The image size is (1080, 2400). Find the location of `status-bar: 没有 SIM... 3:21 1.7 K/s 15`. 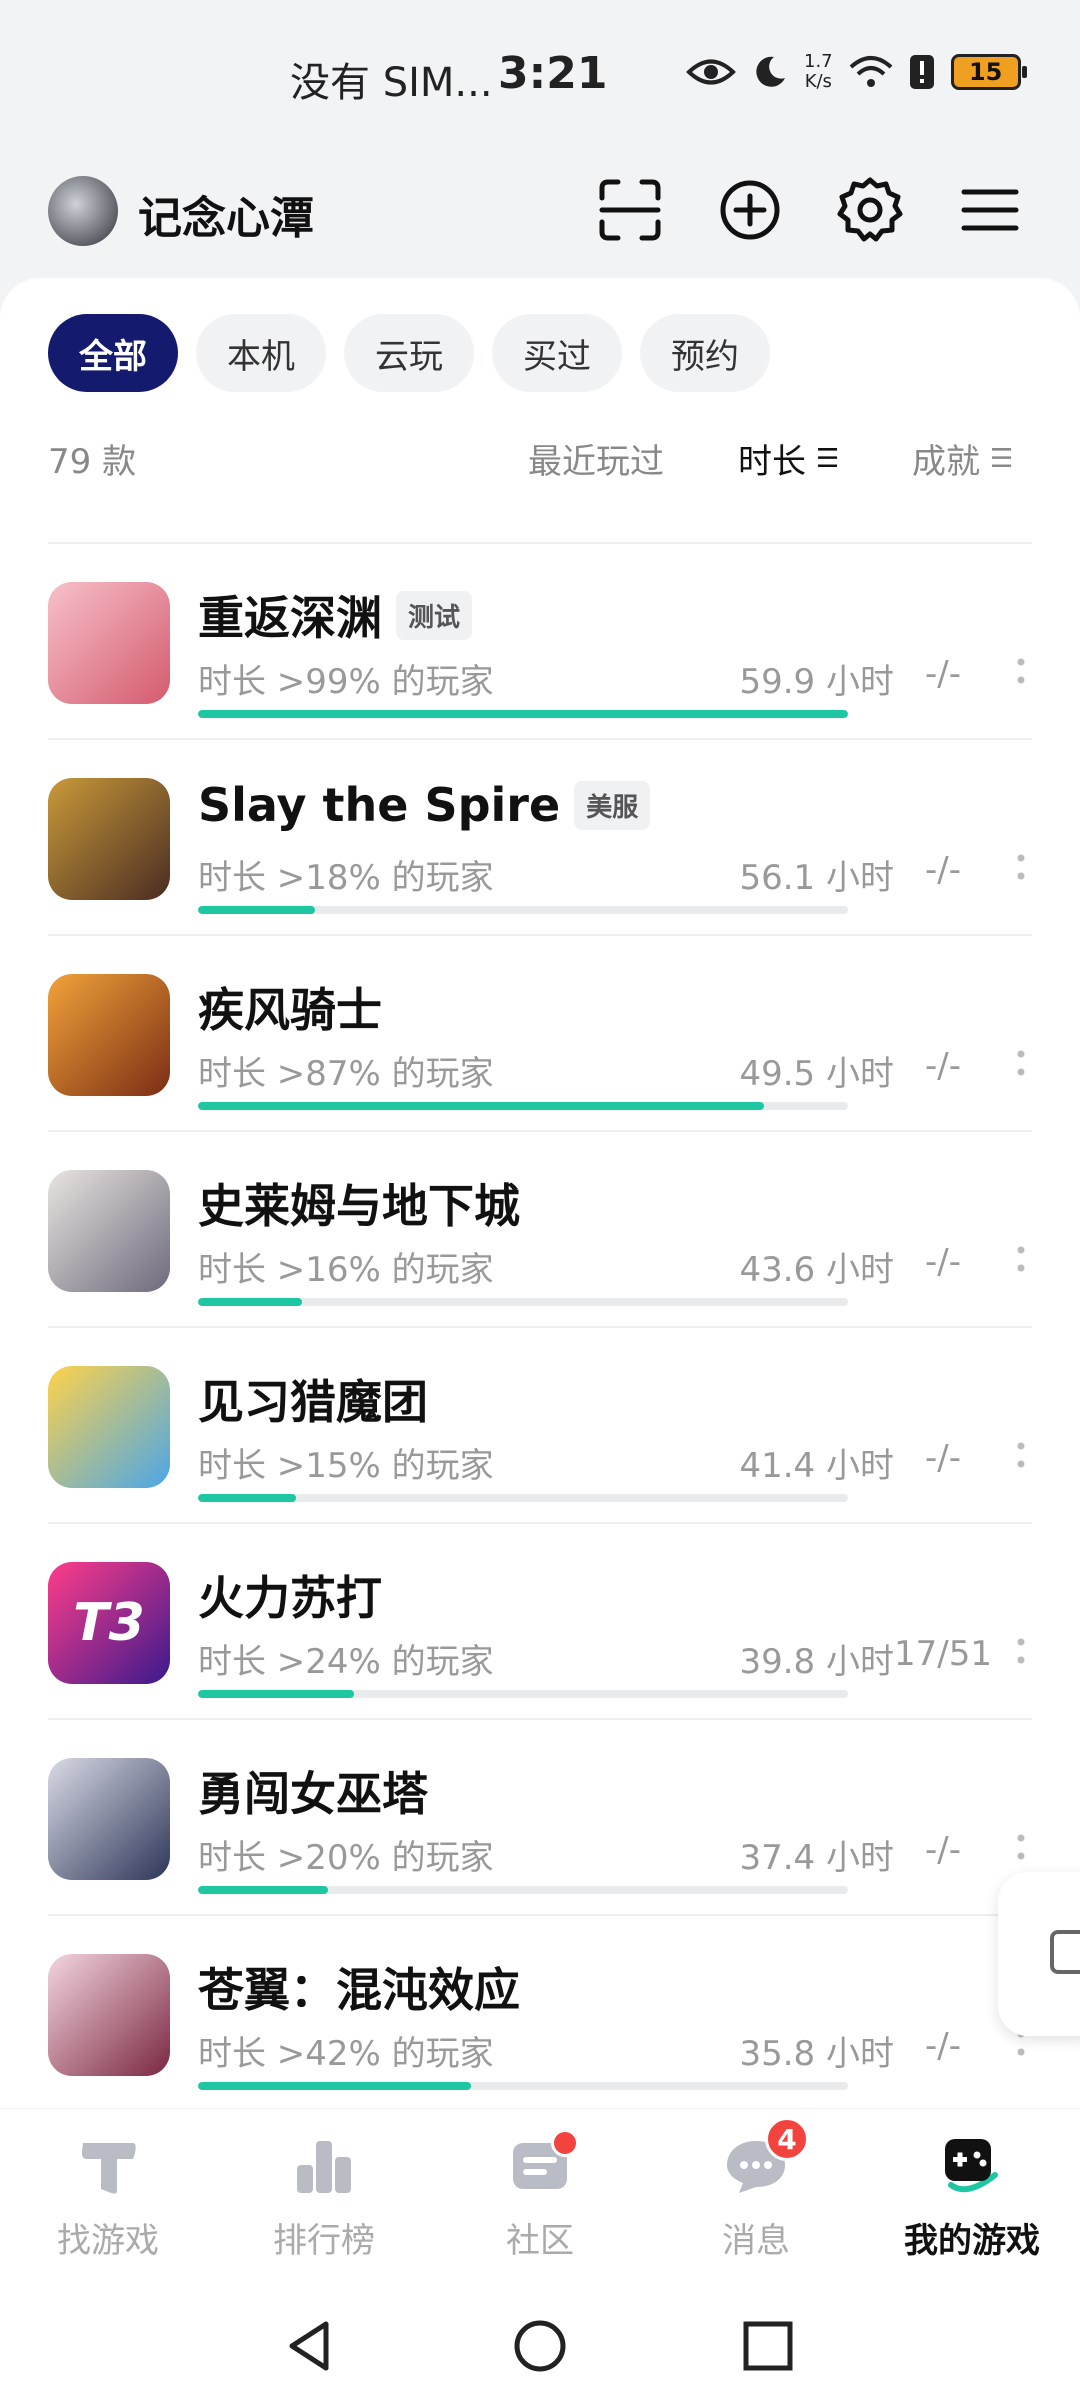

status-bar: 没有 SIM... 3:21 1.7 K/s 15 is located at coordinates (540, 75).